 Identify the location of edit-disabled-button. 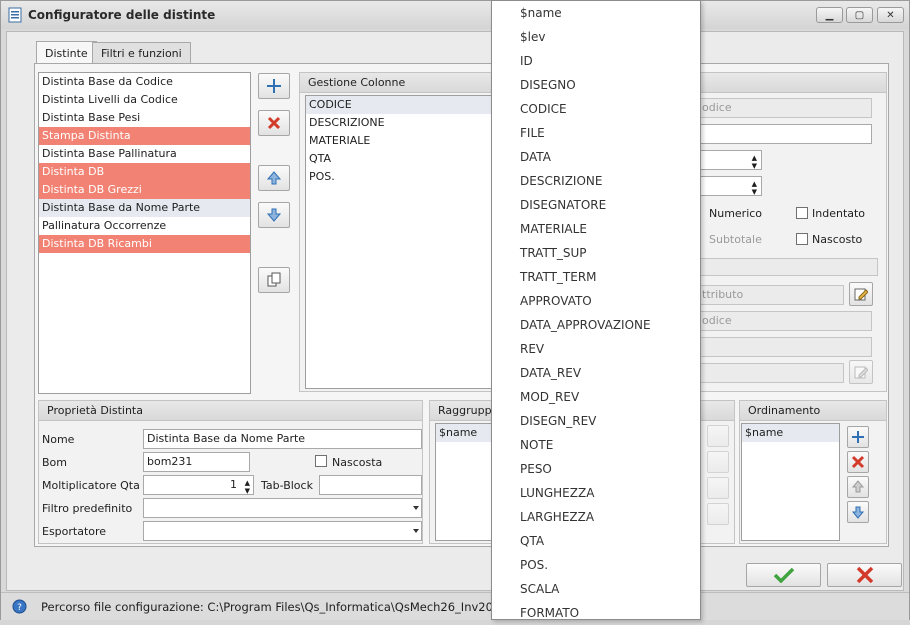
(861, 372).